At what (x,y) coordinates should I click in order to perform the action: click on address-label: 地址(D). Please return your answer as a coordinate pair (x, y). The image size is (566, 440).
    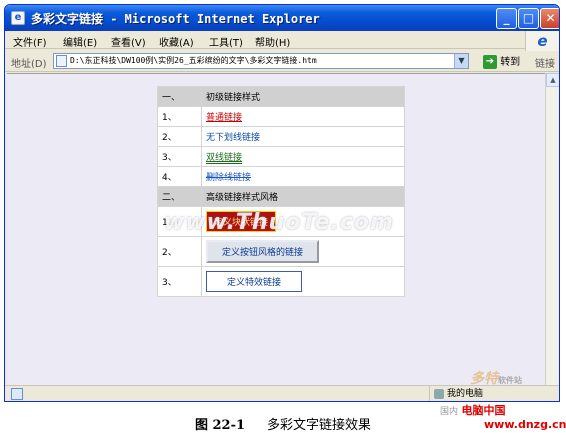
    Looking at the image, I should click on (29, 64).